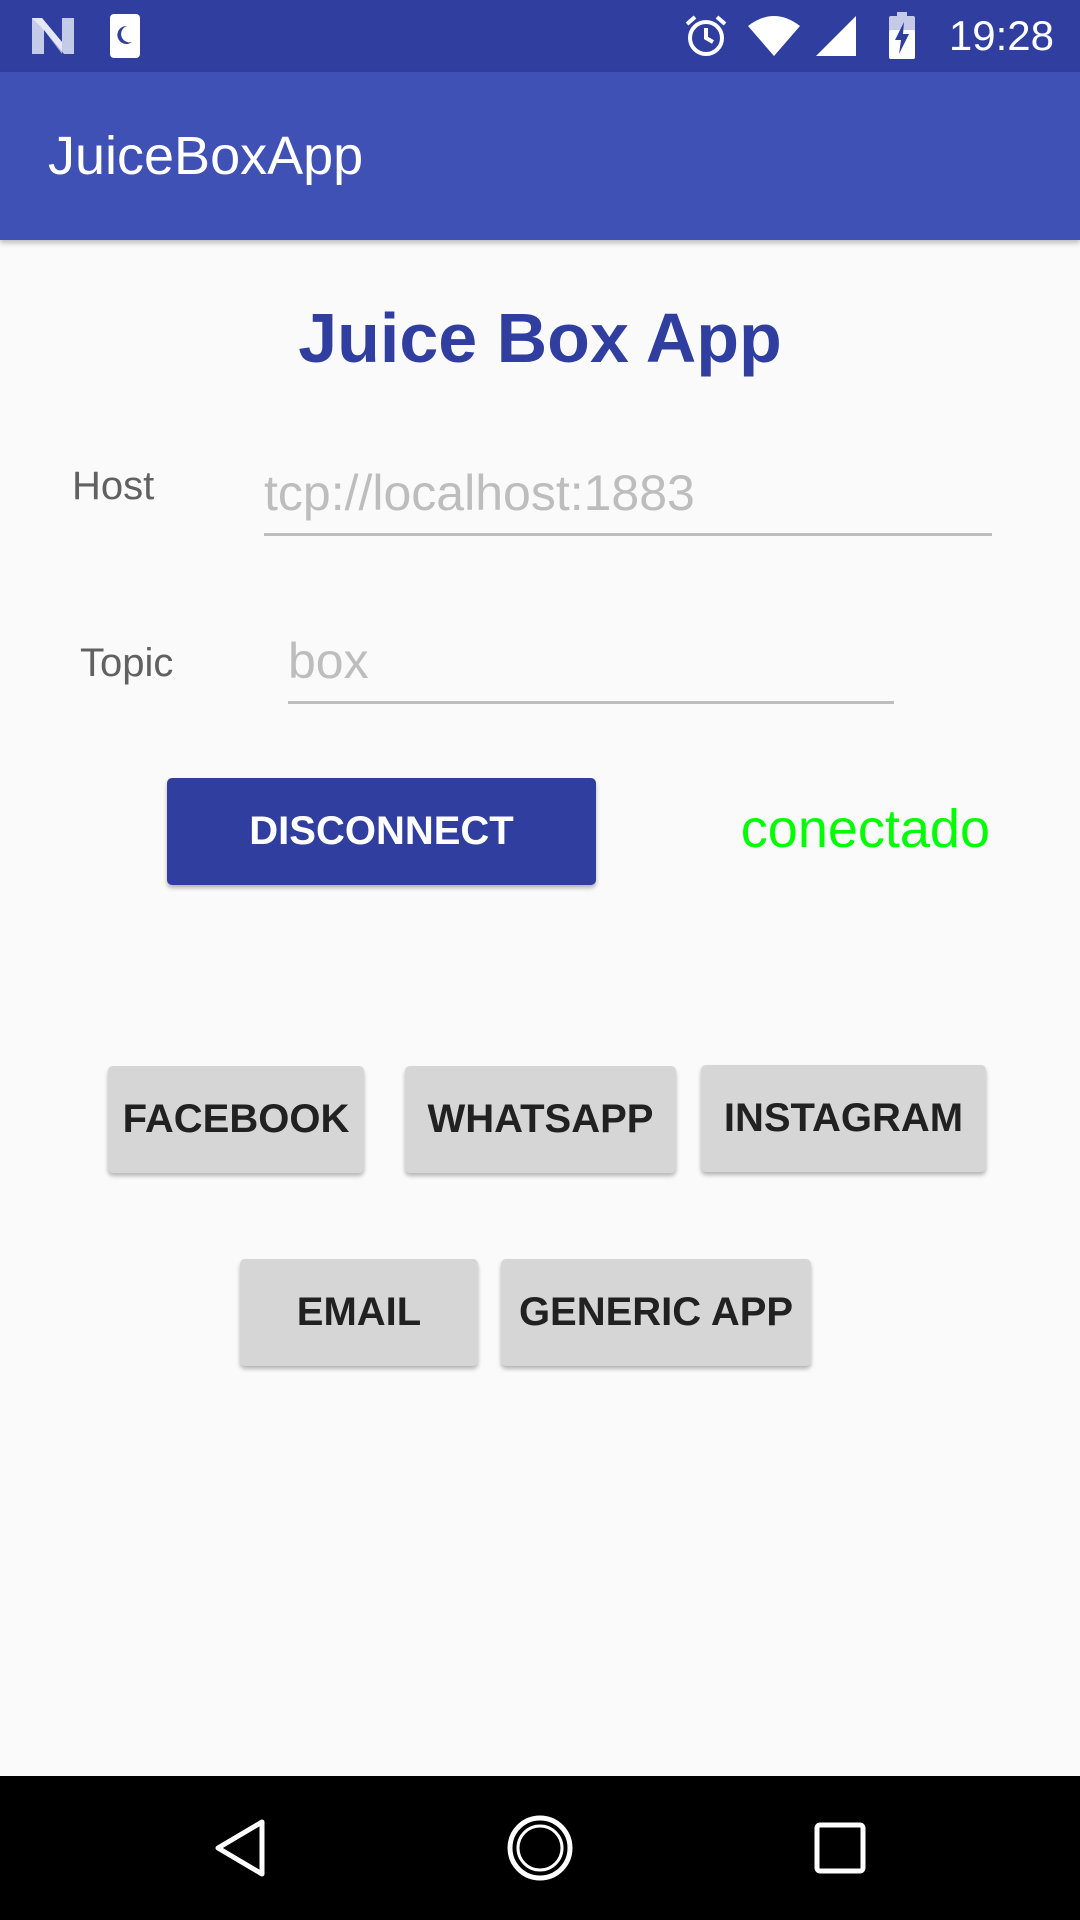  Describe the element at coordinates (540, 1119) in the screenshot. I see `whatsapp-button: WHATSAPP` at that location.